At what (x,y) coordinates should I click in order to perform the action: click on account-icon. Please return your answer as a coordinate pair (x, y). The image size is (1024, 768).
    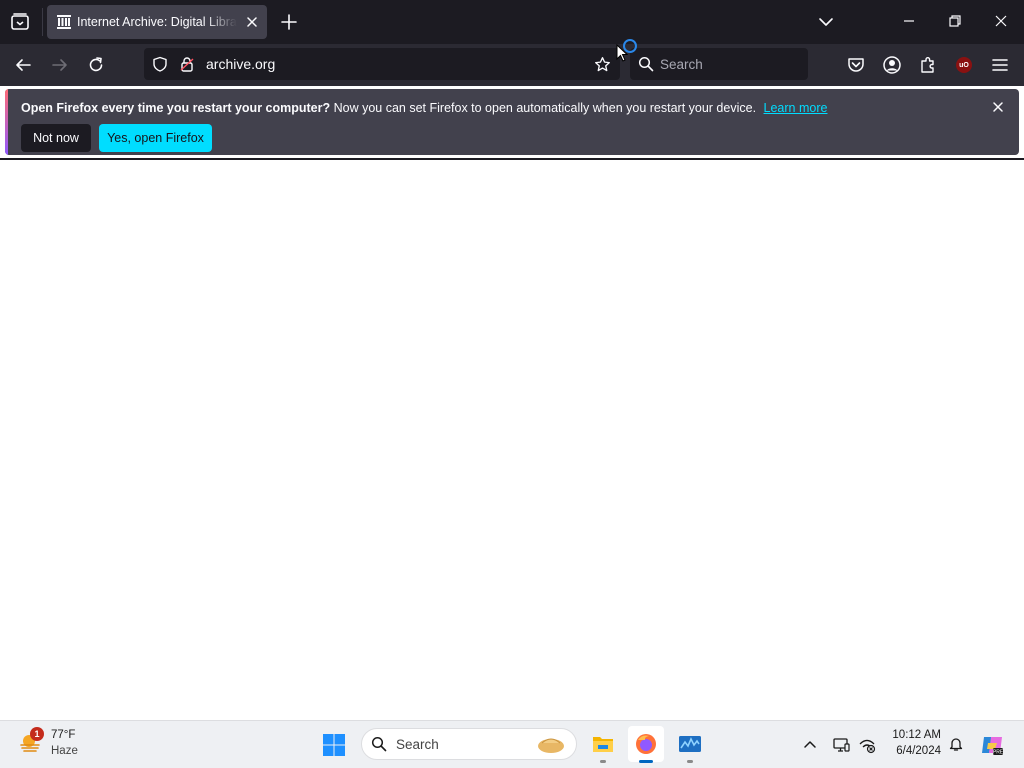
    Looking at the image, I should click on (892, 65).